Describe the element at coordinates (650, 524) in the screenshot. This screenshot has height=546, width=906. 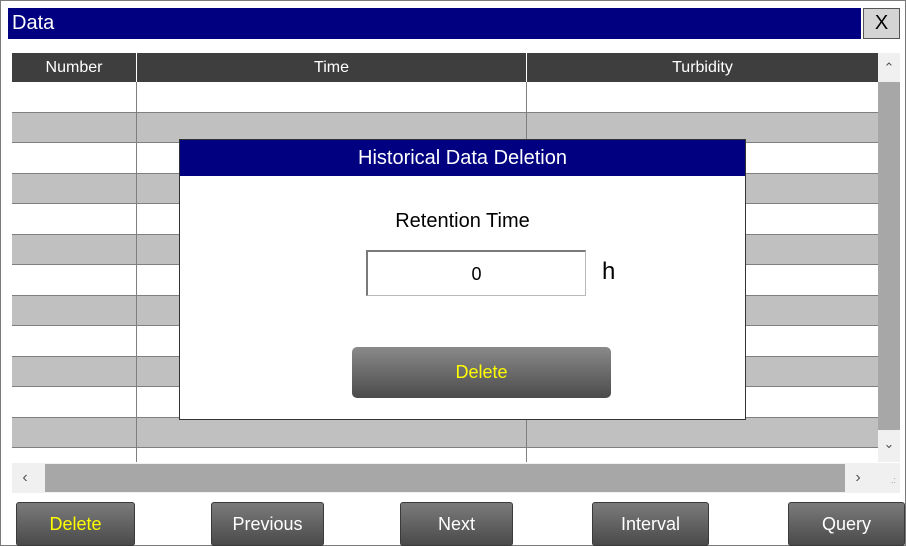
I see `interval-button: Interval` at that location.